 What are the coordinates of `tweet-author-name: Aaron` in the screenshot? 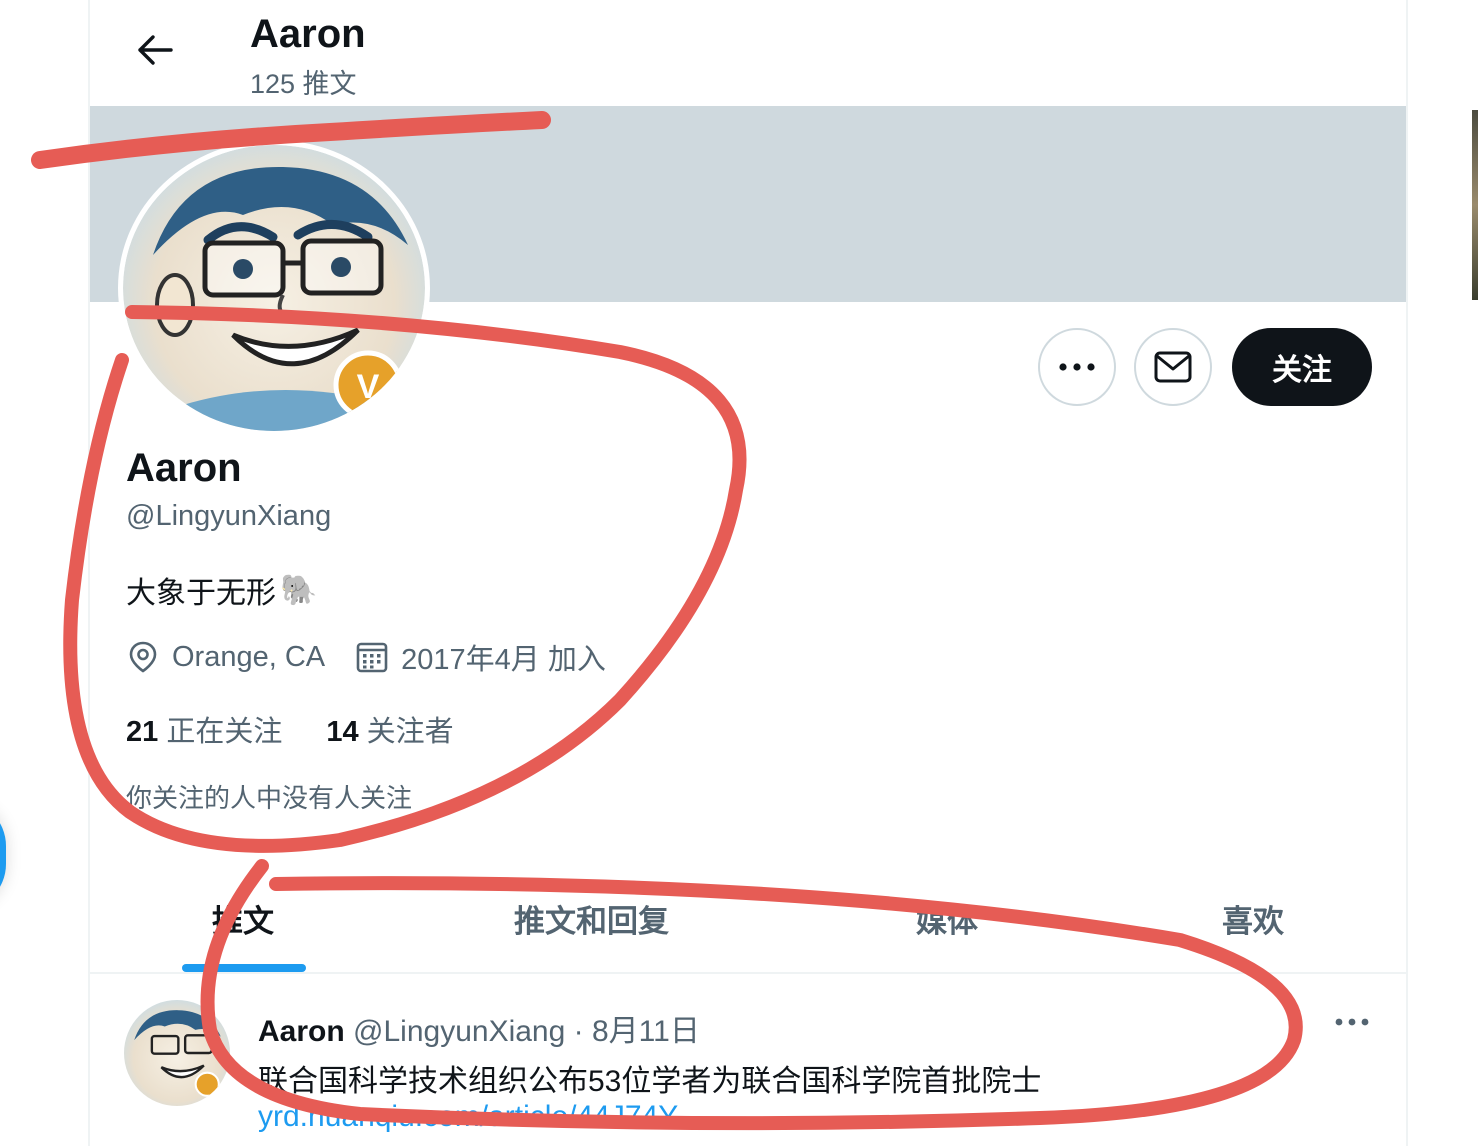 It's located at (301, 1031).